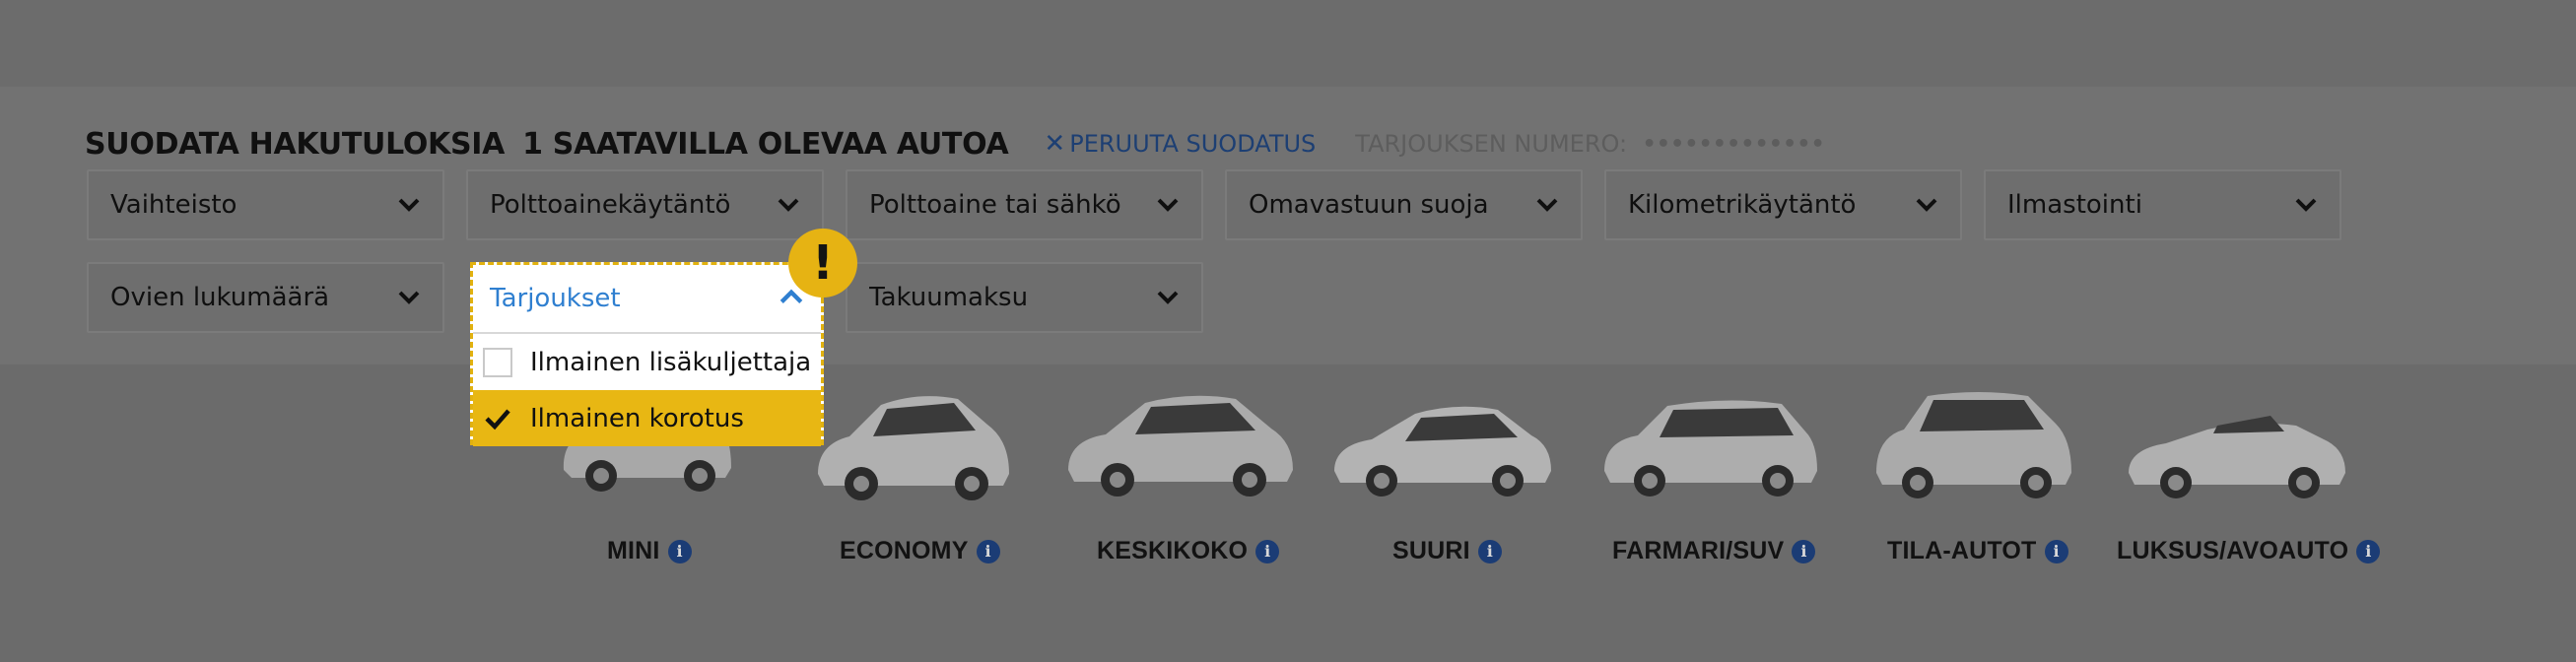 The height and width of the screenshot is (662, 2576). Describe the element at coordinates (637, 418) in the screenshot. I see `option-label: Ilmainen korotus` at that location.